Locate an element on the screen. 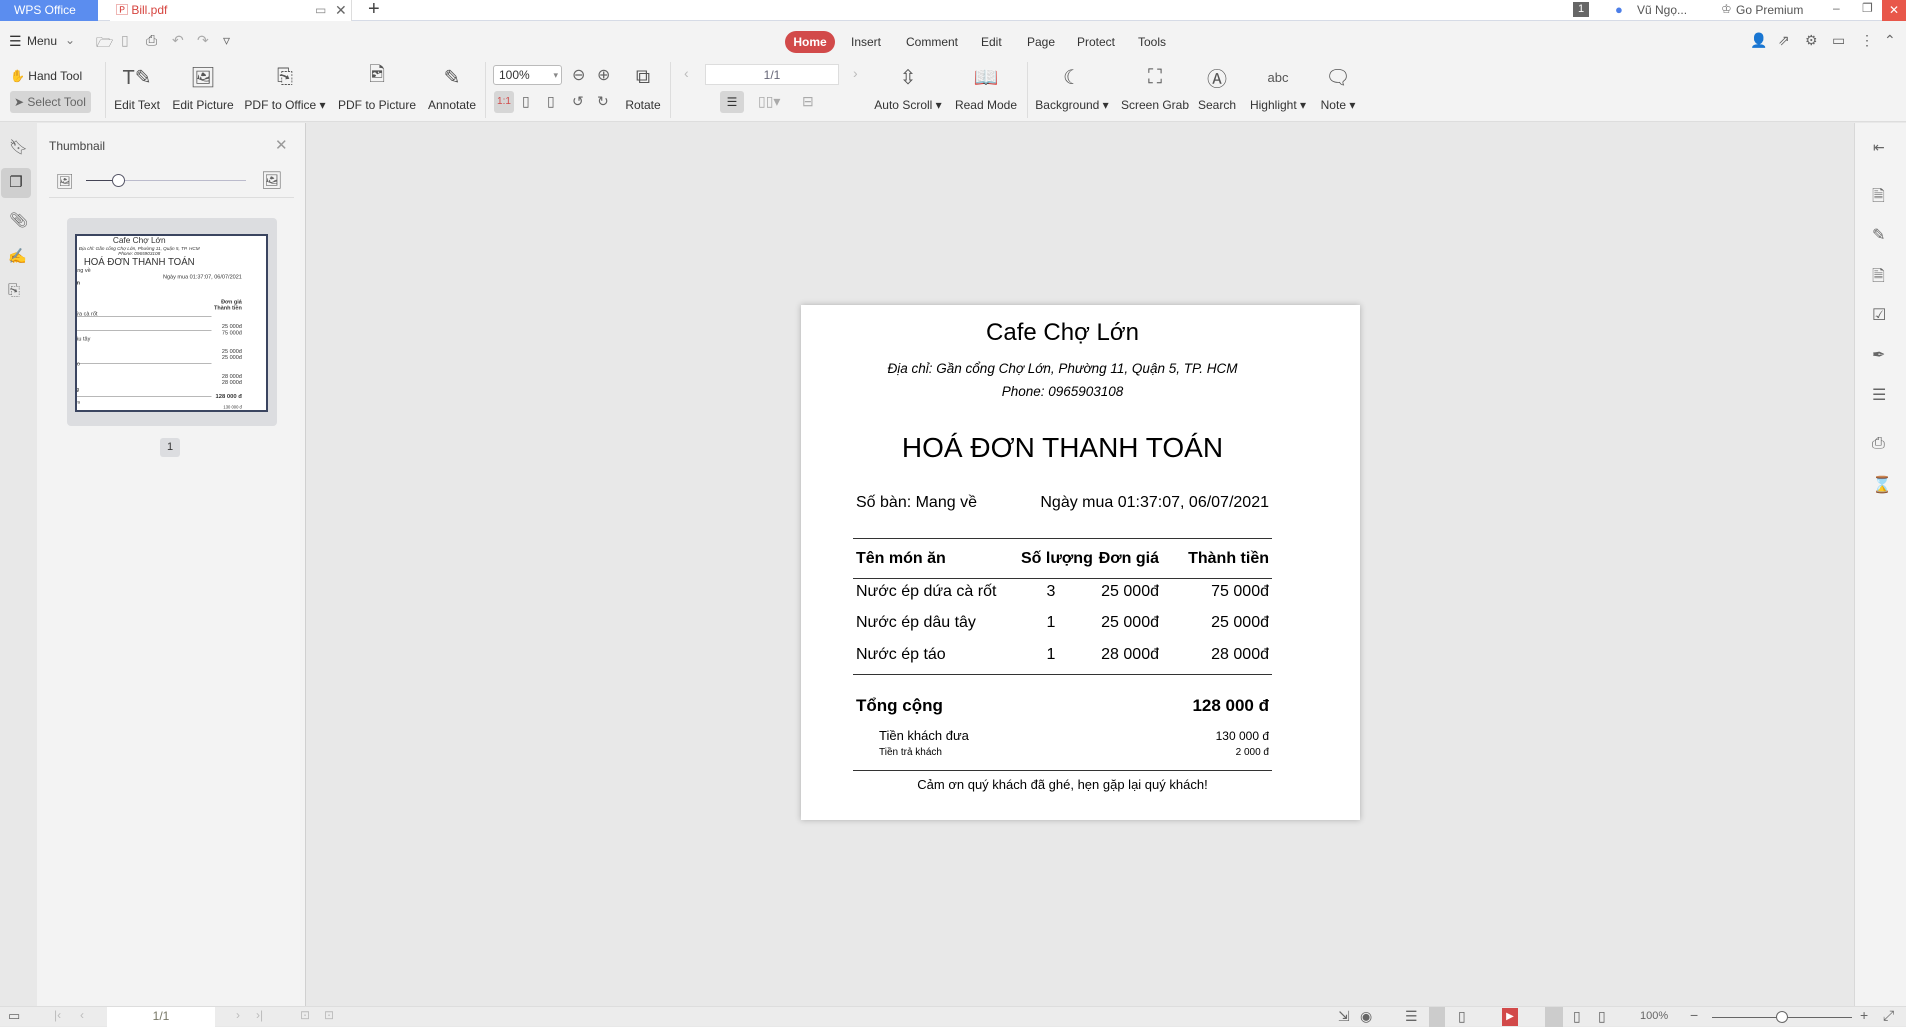  minimize-button: – is located at coordinates (1836, 8).